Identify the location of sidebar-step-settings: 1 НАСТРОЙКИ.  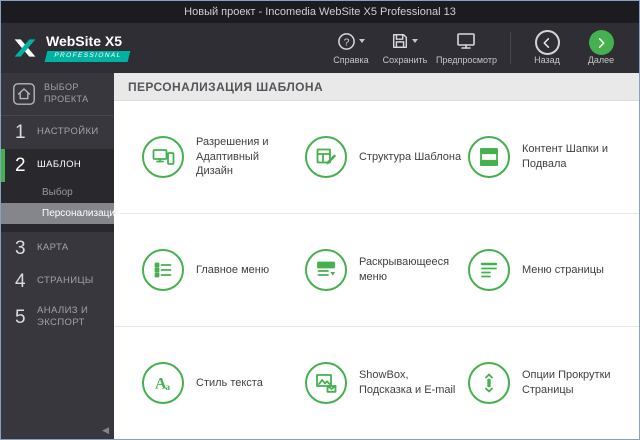
(57, 132).